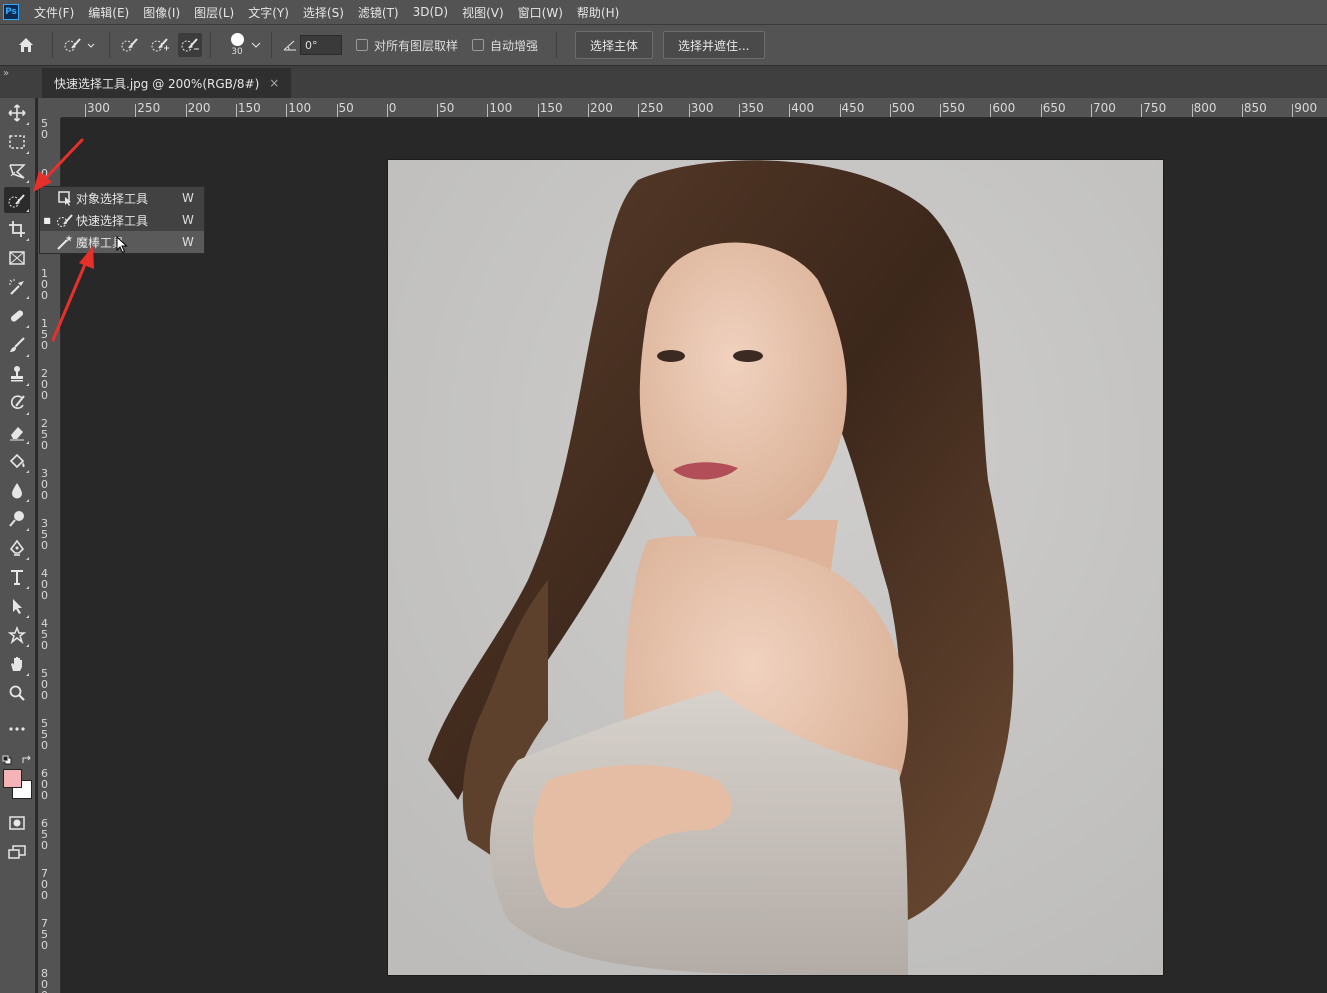  Describe the element at coordinates (392, 108) in the screenshot. I see `ruler-tick-label: 0` at that location.